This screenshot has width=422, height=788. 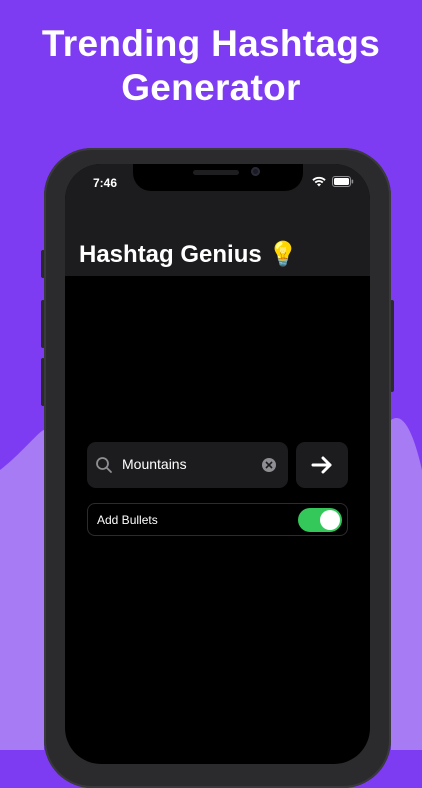 What do you see at coordinates (319, 181) in the screenshot?
I see `wifi-icon` at bounding box center [319, 181].